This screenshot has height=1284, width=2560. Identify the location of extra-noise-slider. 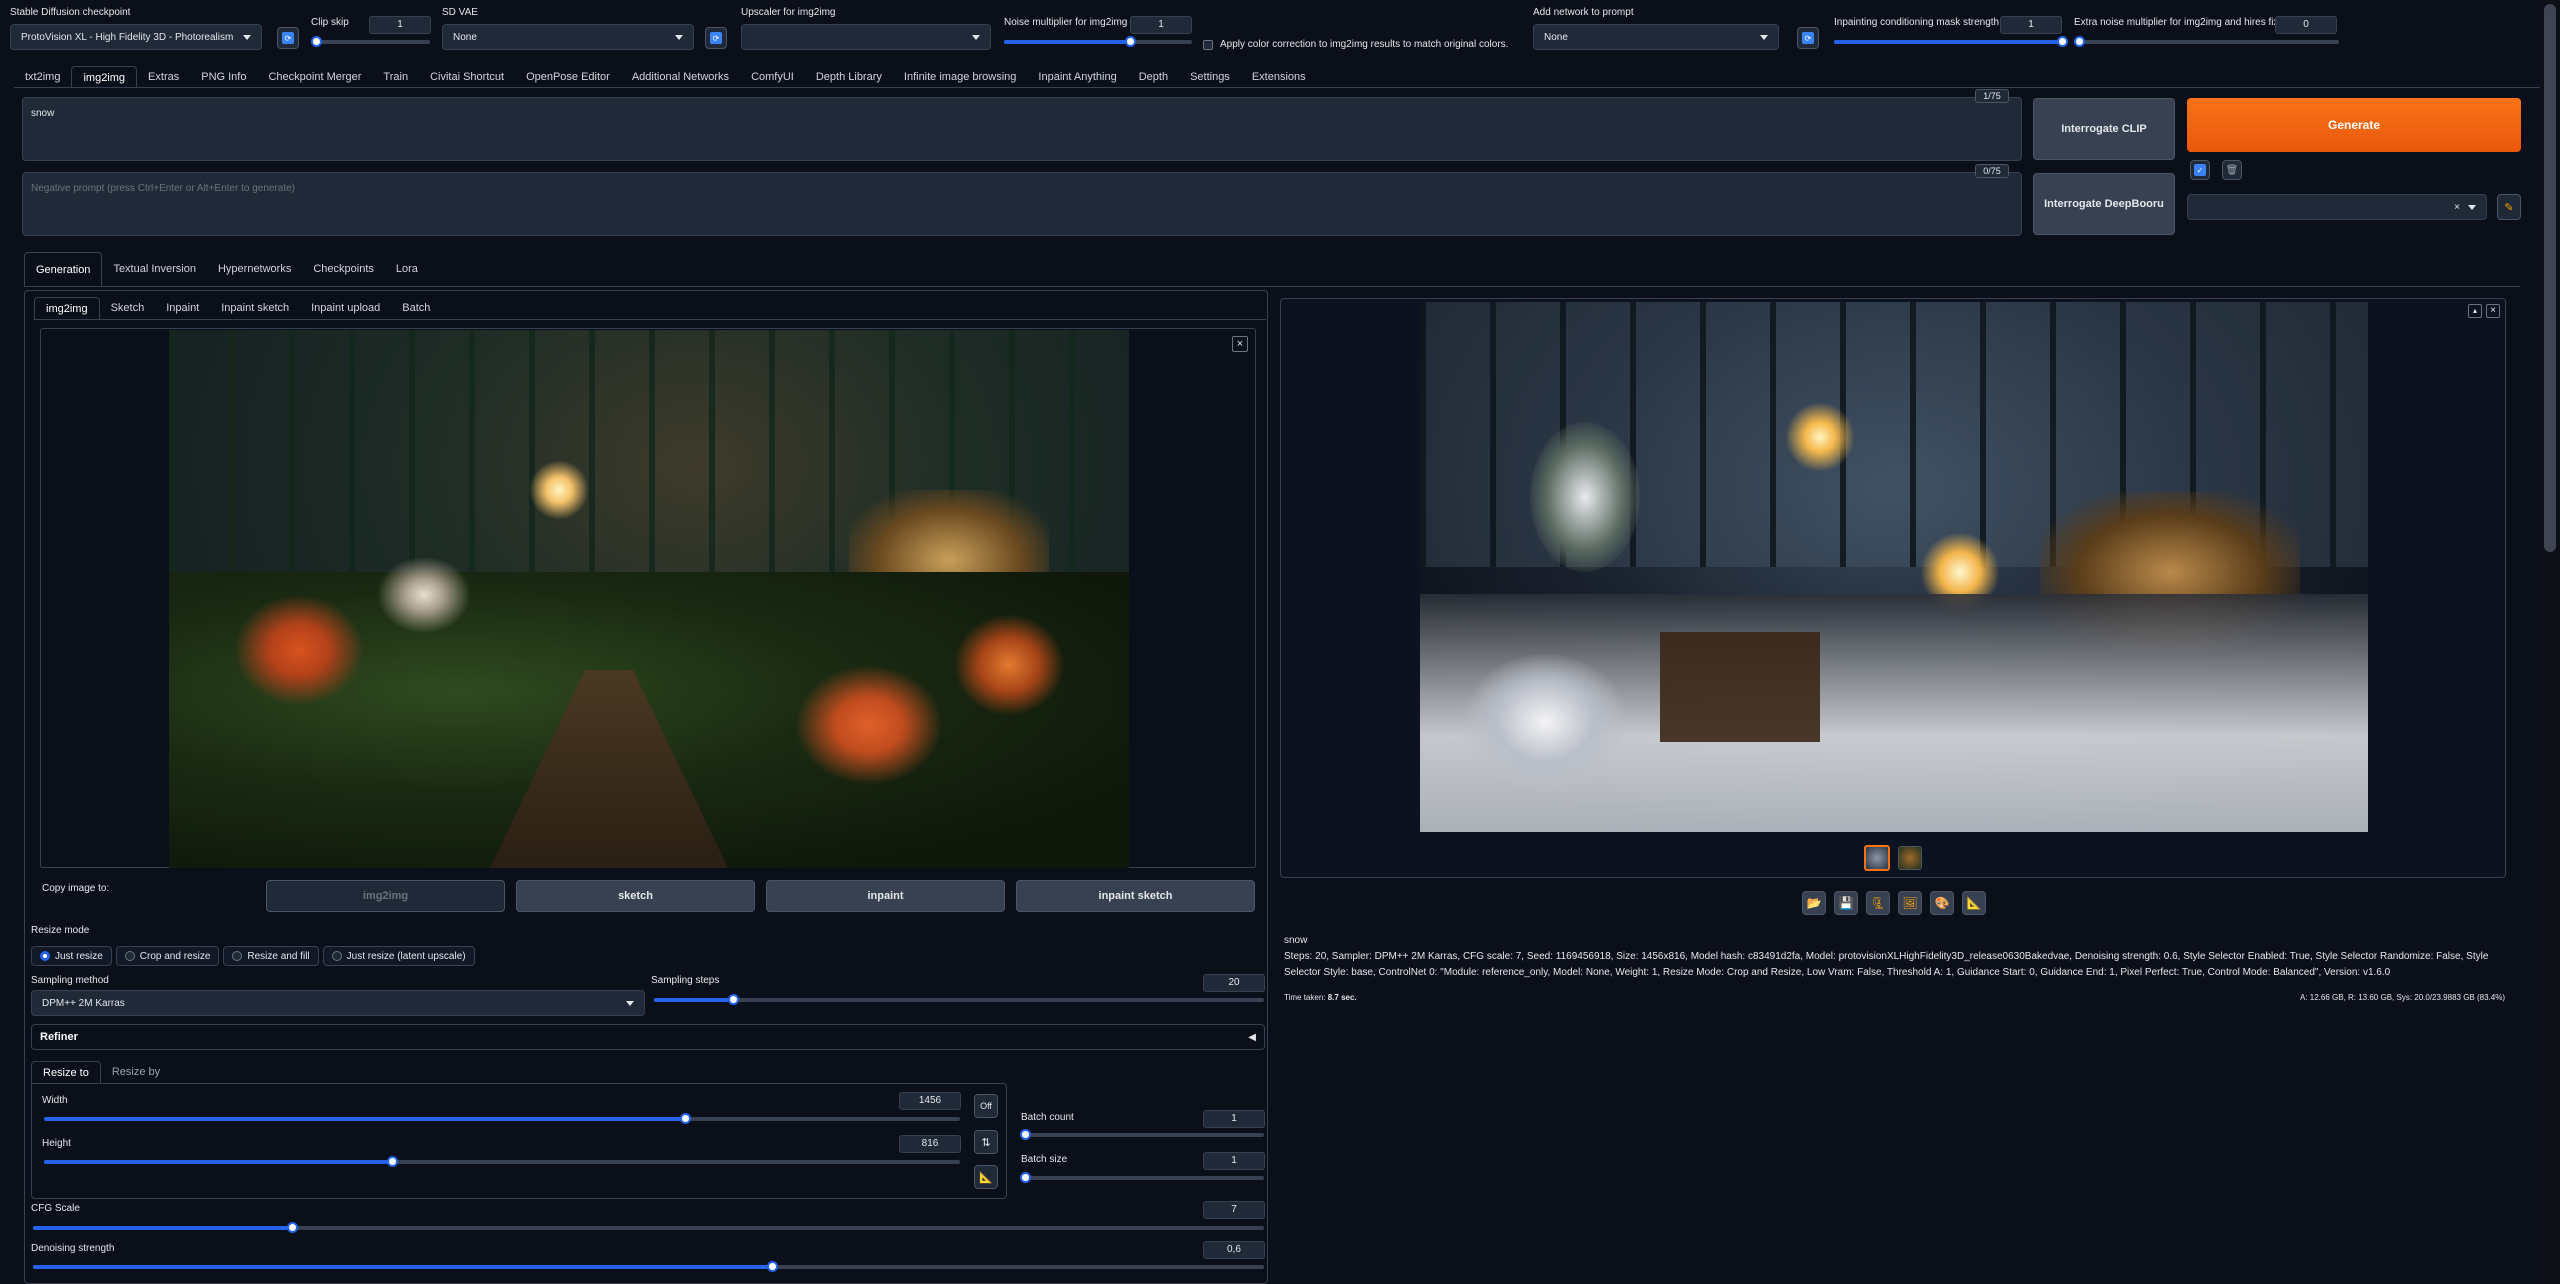
(2206, 41).